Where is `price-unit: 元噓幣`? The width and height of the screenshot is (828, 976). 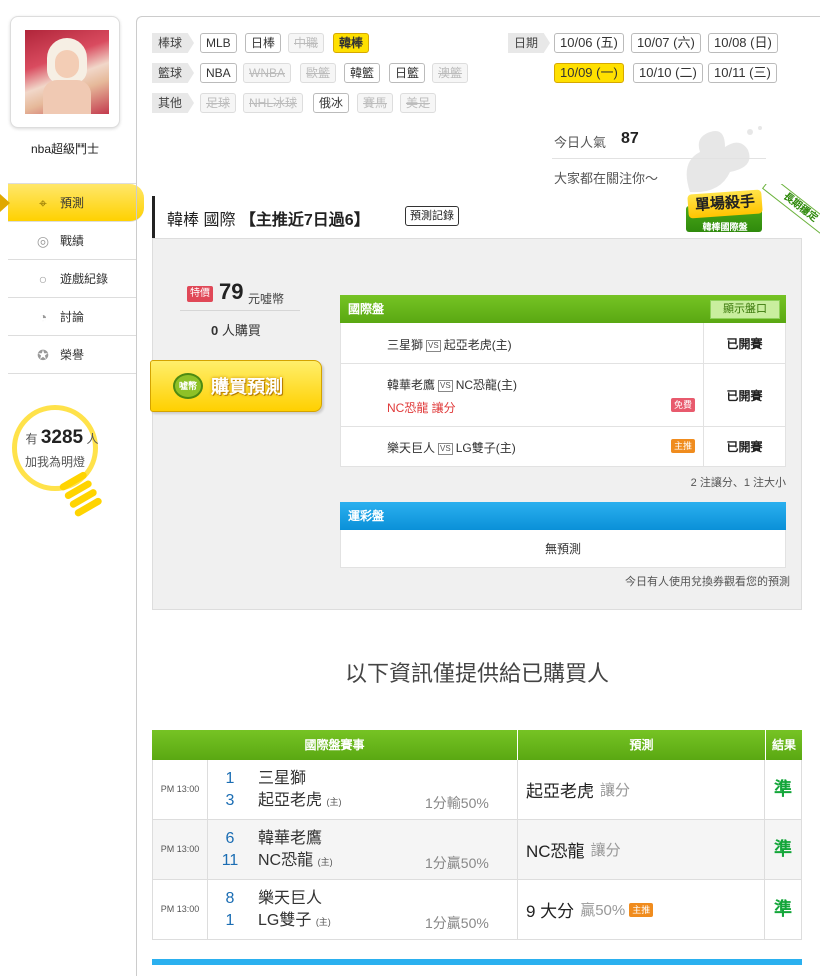
price-unit: 元噓幣 is located at coordinates (266, 299).